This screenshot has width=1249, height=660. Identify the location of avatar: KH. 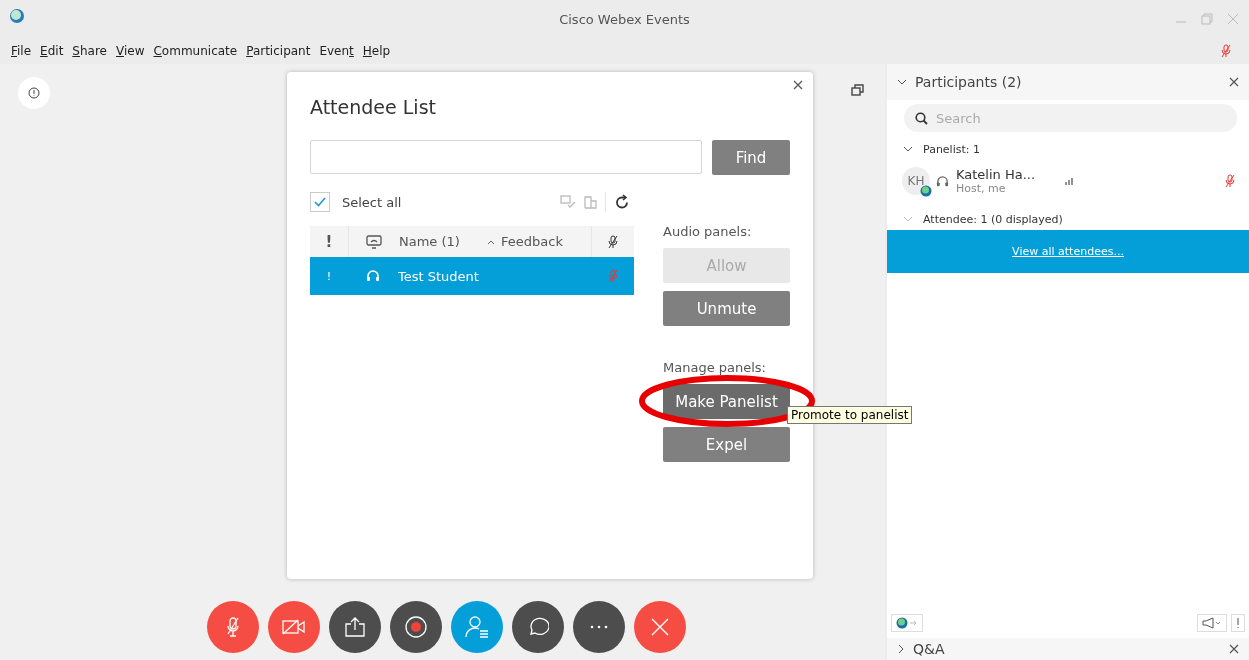
(916, 181).